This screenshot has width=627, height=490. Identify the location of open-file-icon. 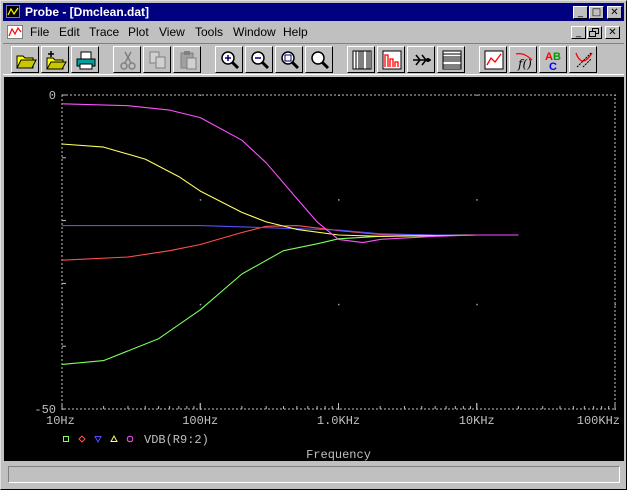
(26, 62).